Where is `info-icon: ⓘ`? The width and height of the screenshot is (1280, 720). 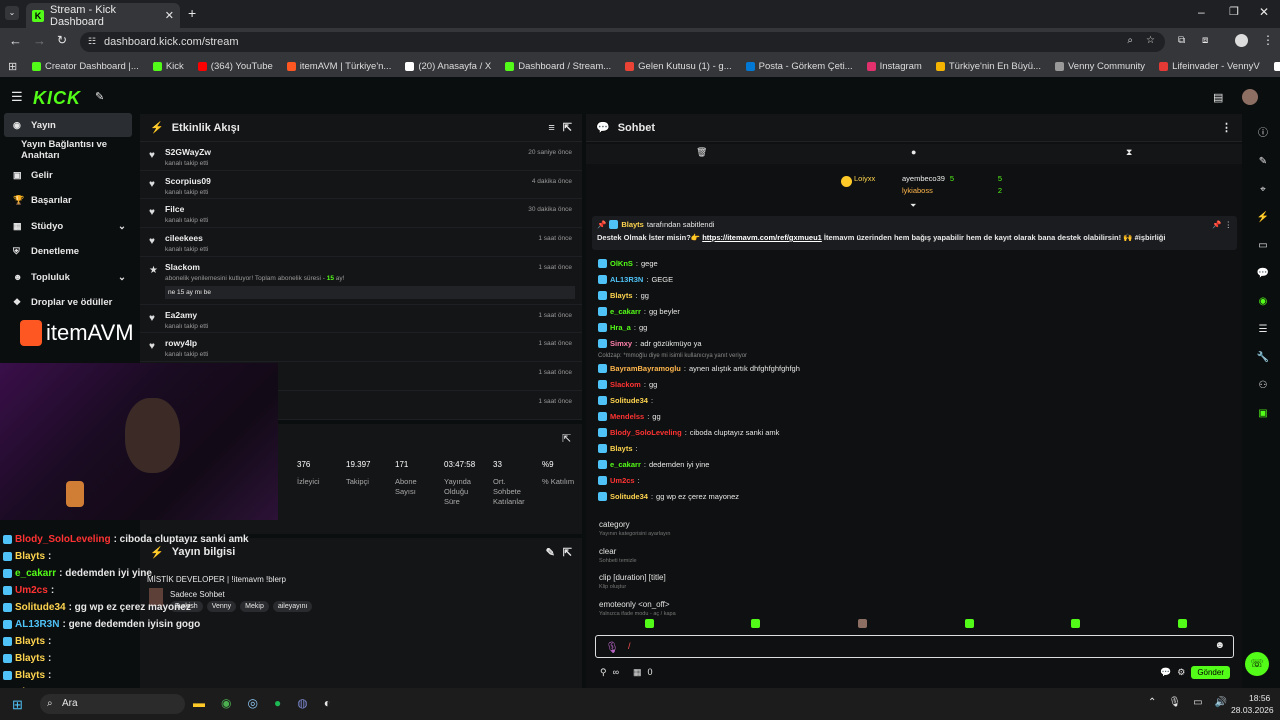 info-icon: ⓘ is located at coordinates (1263, 131).